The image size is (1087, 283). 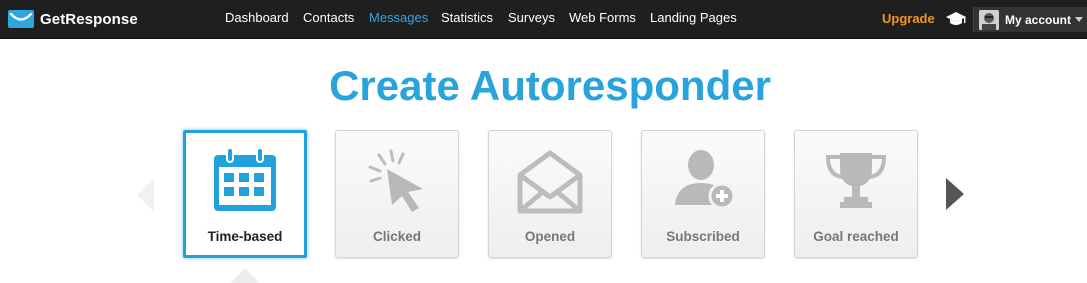 I want to click on card-subscribed: Subscribed, so click(x=703, y=194).